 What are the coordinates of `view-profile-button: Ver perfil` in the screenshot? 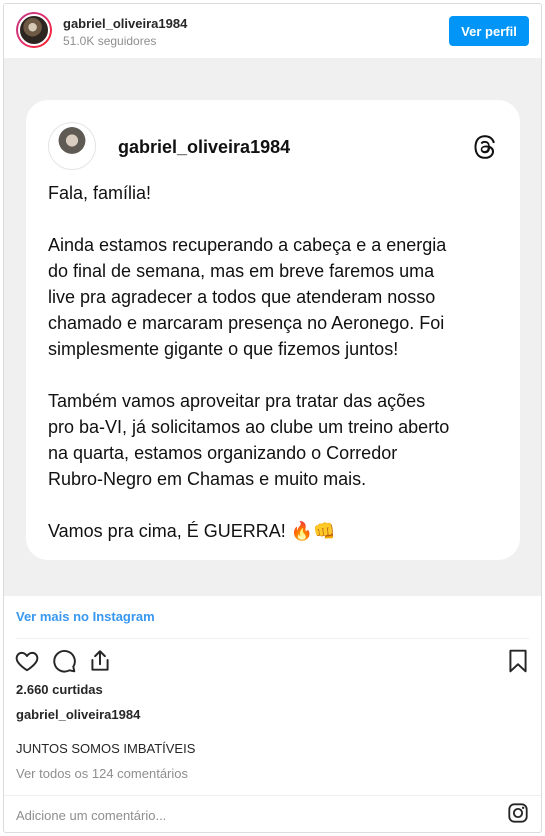 It's located at (489, 31).